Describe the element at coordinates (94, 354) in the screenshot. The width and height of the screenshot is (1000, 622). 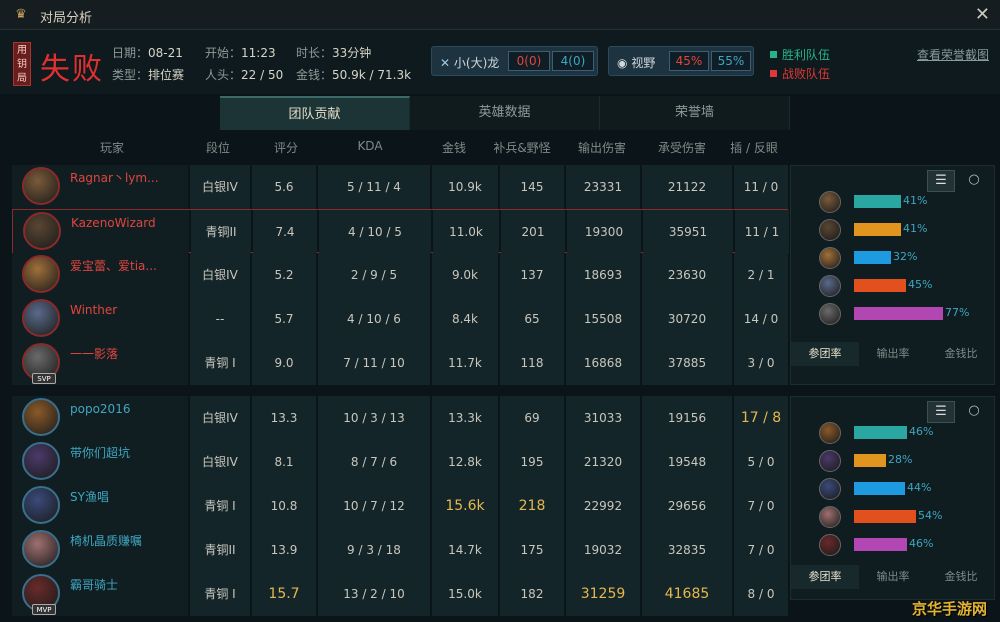
I see `player-name: 一一影落` at that location.